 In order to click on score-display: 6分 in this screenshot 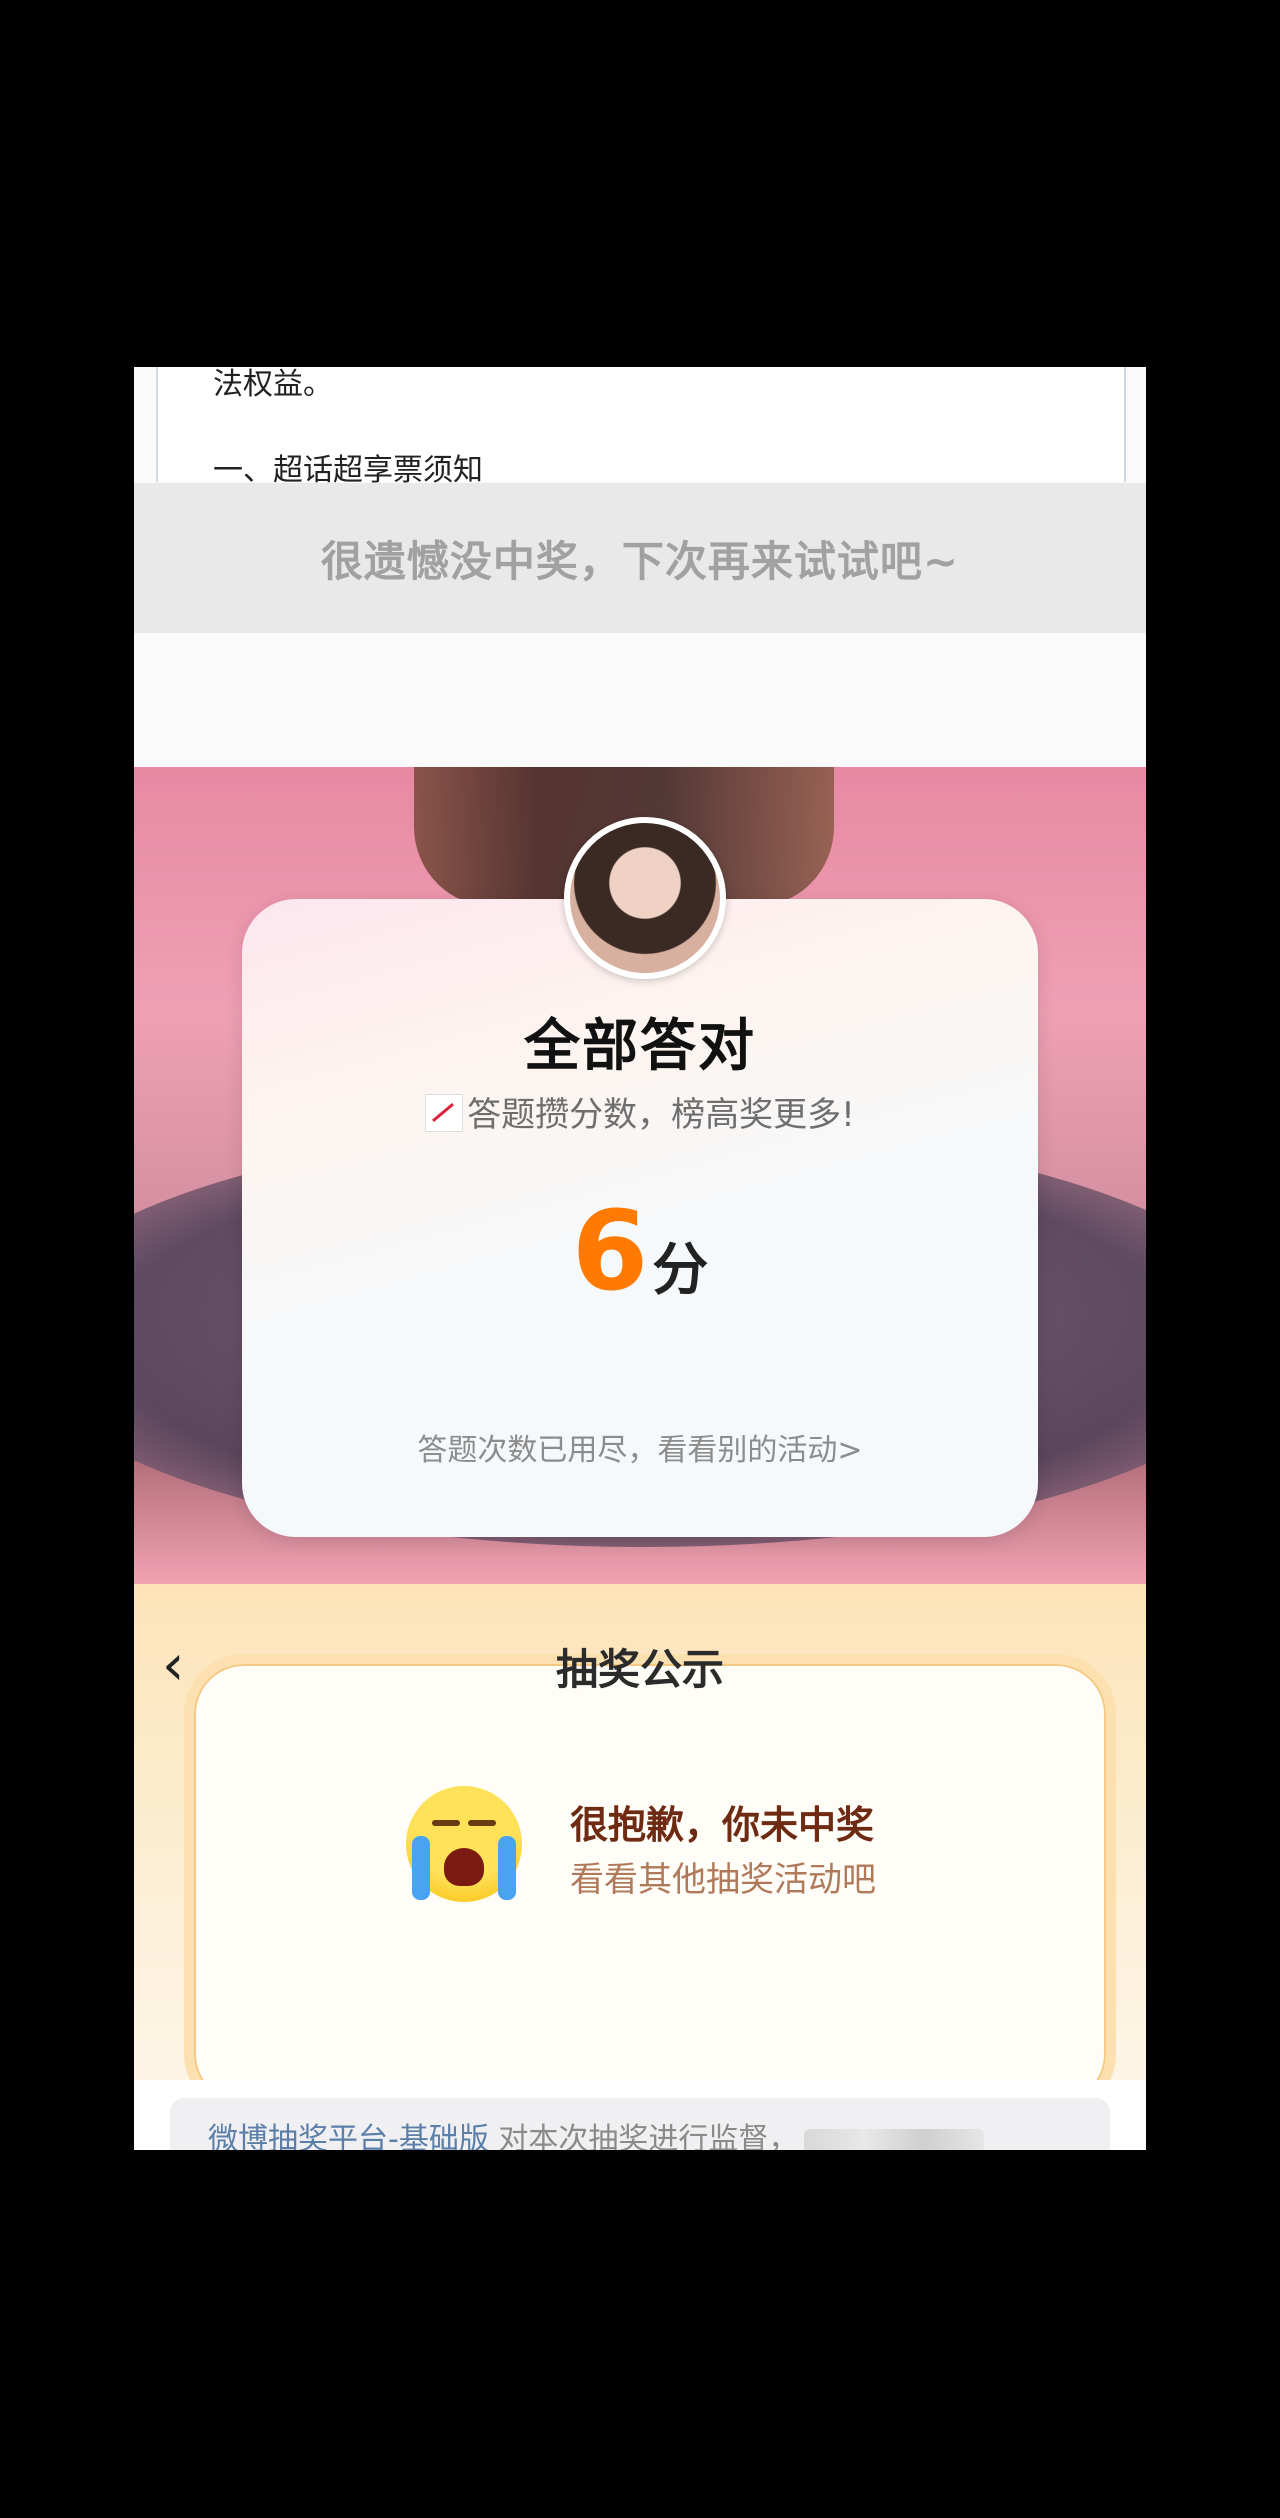, I will do `click(640, 1251)`.